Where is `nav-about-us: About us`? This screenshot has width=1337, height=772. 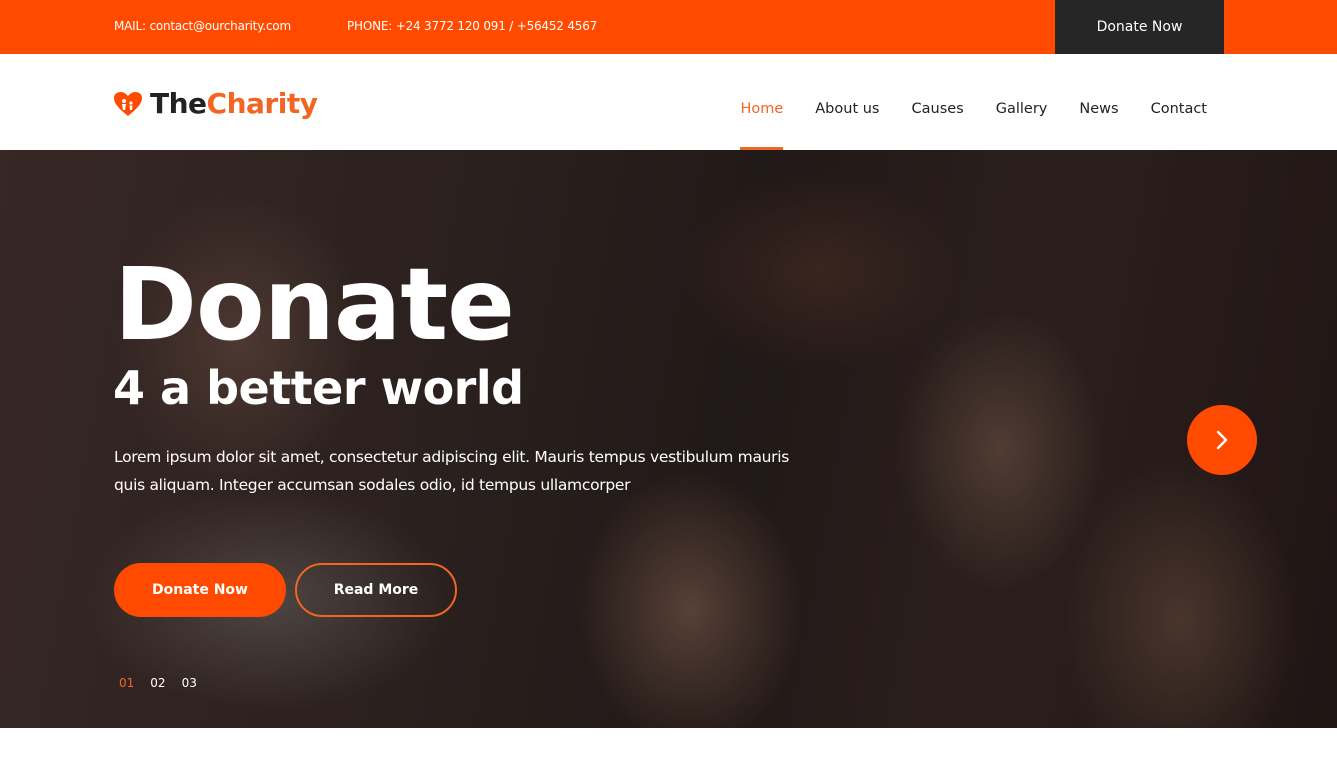 nav-about-us: About us is located at coordinates (847, 102).